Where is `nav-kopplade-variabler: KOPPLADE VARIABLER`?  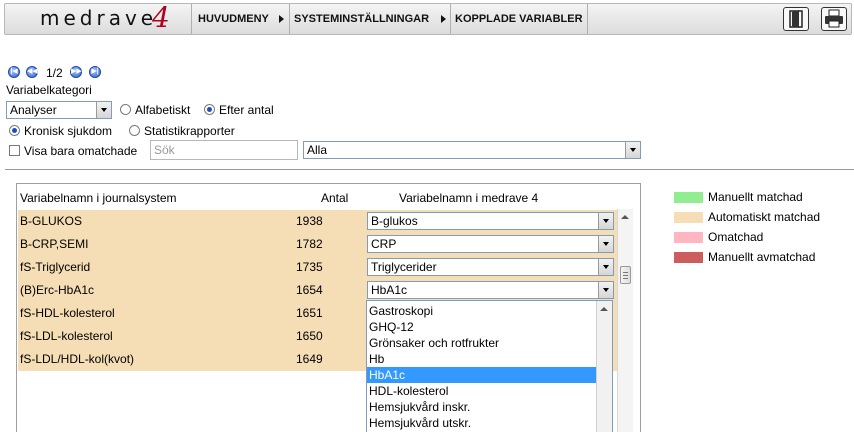 nav-kopplade-variabler: KOPPLADE VARIABLER is located at coordinates (519, 19).